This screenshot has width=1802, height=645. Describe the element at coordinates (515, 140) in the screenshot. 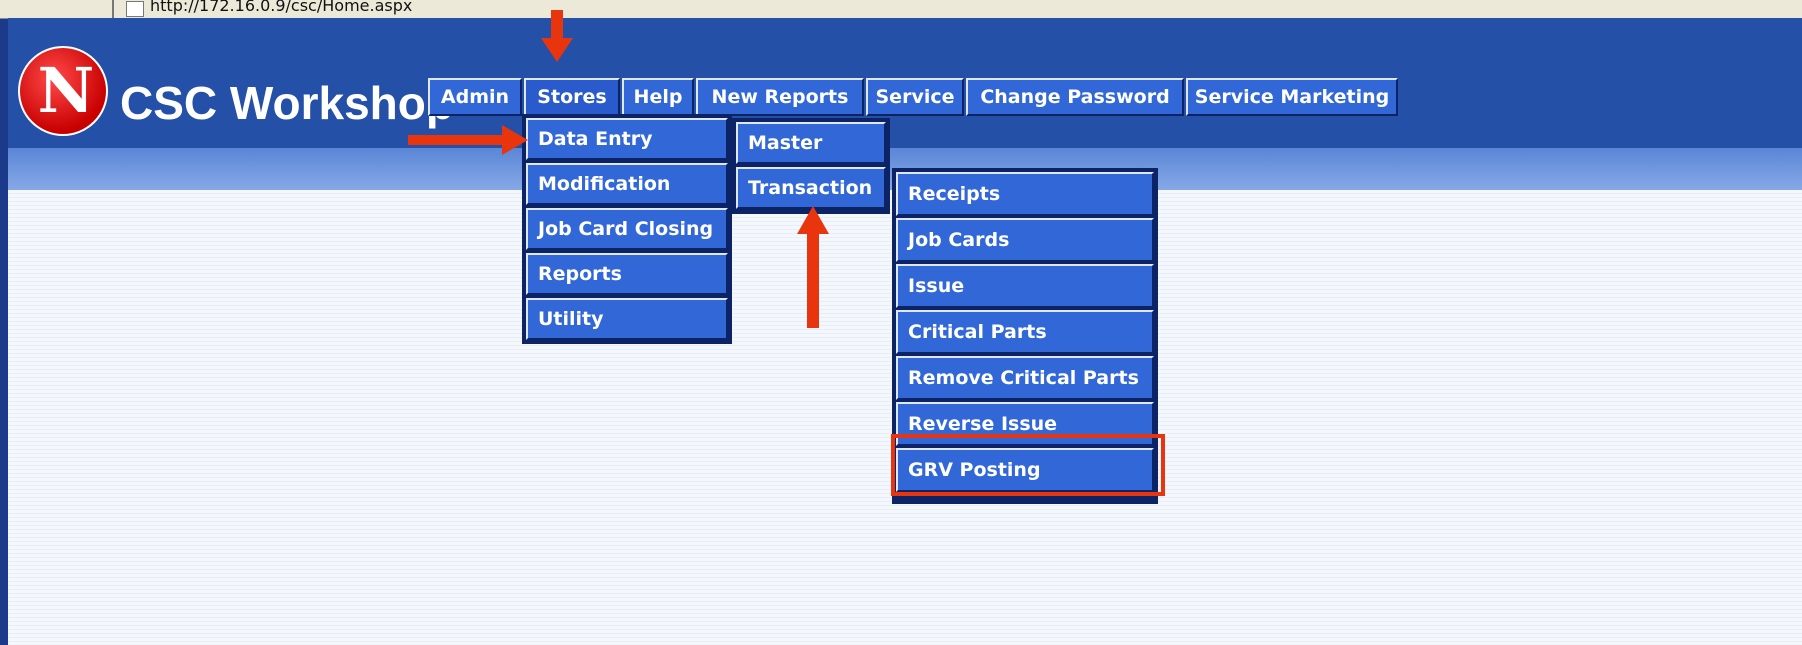

I see `annotation-arrow-right-icon` at that location.